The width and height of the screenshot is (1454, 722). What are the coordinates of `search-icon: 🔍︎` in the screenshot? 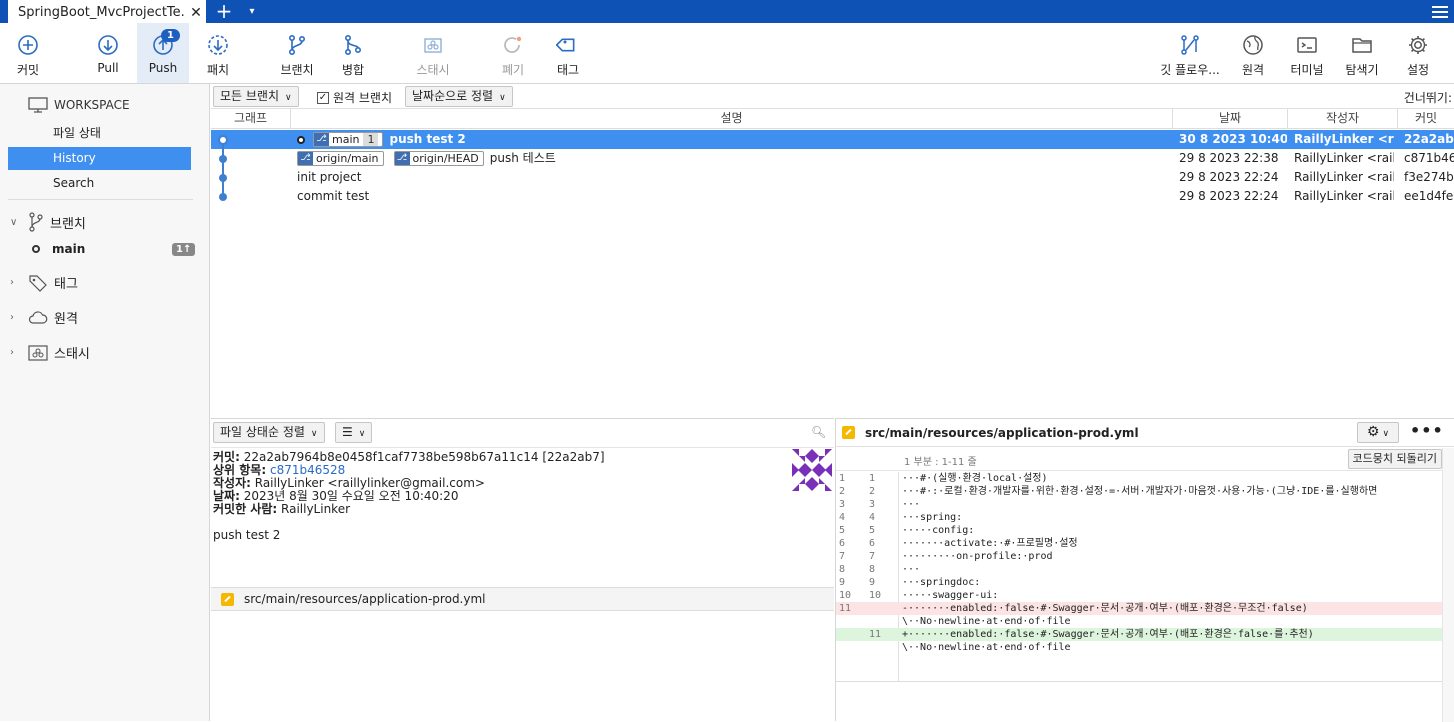 It's located at (818, 432).